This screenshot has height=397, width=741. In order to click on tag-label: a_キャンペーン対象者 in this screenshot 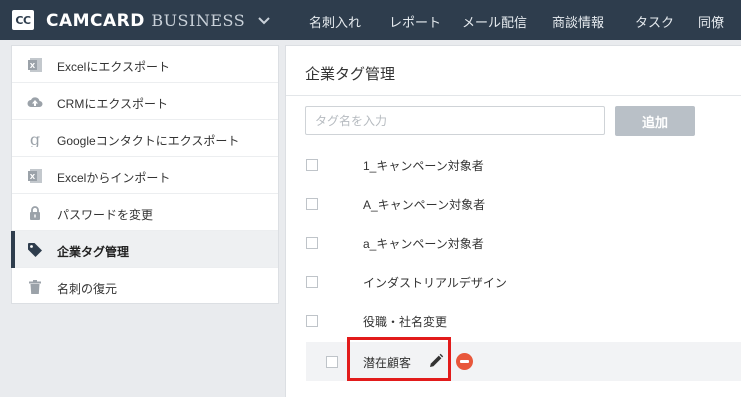, I will do `click(423, 244)`.